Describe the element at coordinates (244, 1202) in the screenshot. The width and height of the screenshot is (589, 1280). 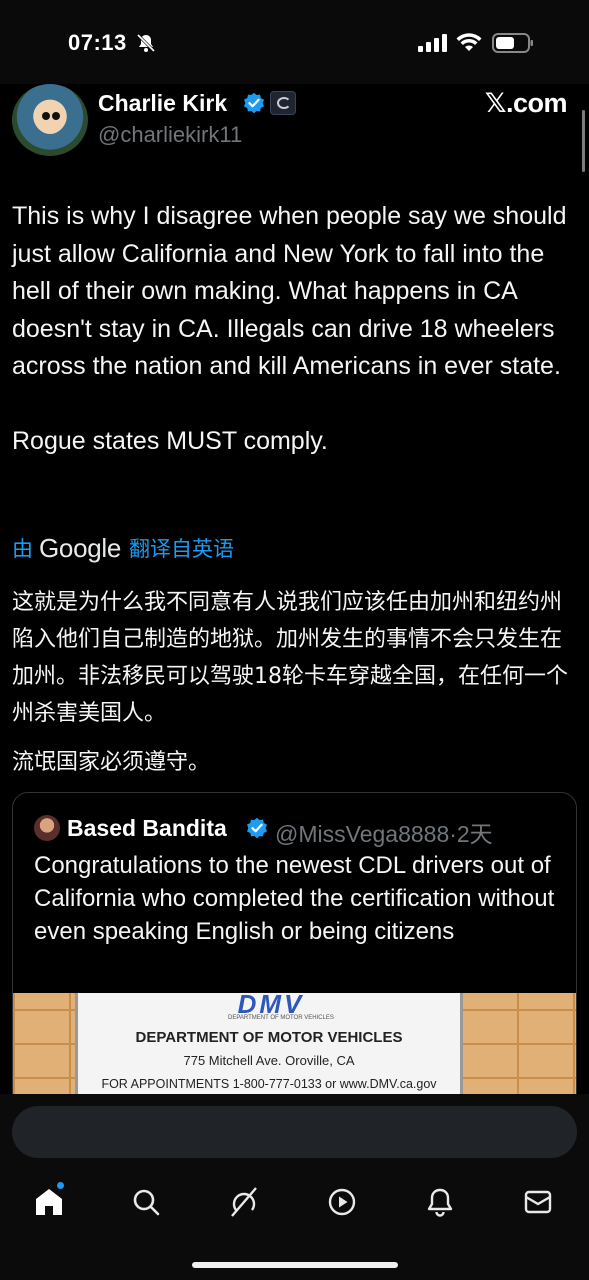
I see `grok-icon` at that location.